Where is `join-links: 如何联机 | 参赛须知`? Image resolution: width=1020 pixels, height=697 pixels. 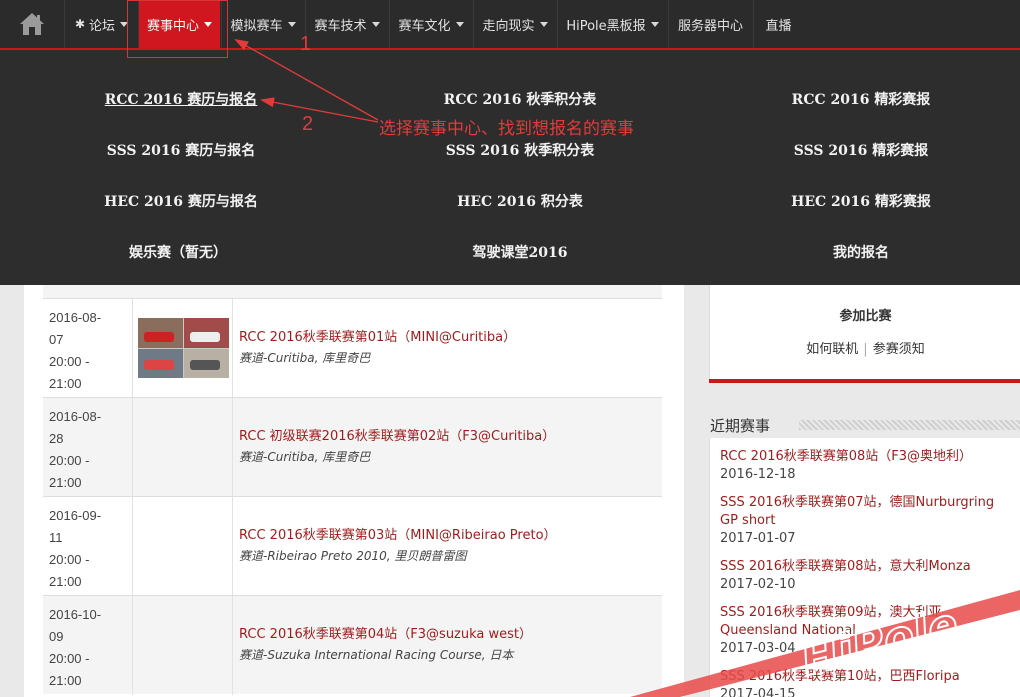 join-links: 如何联机 | 参赛须知 is located at coordinates (865, 347).